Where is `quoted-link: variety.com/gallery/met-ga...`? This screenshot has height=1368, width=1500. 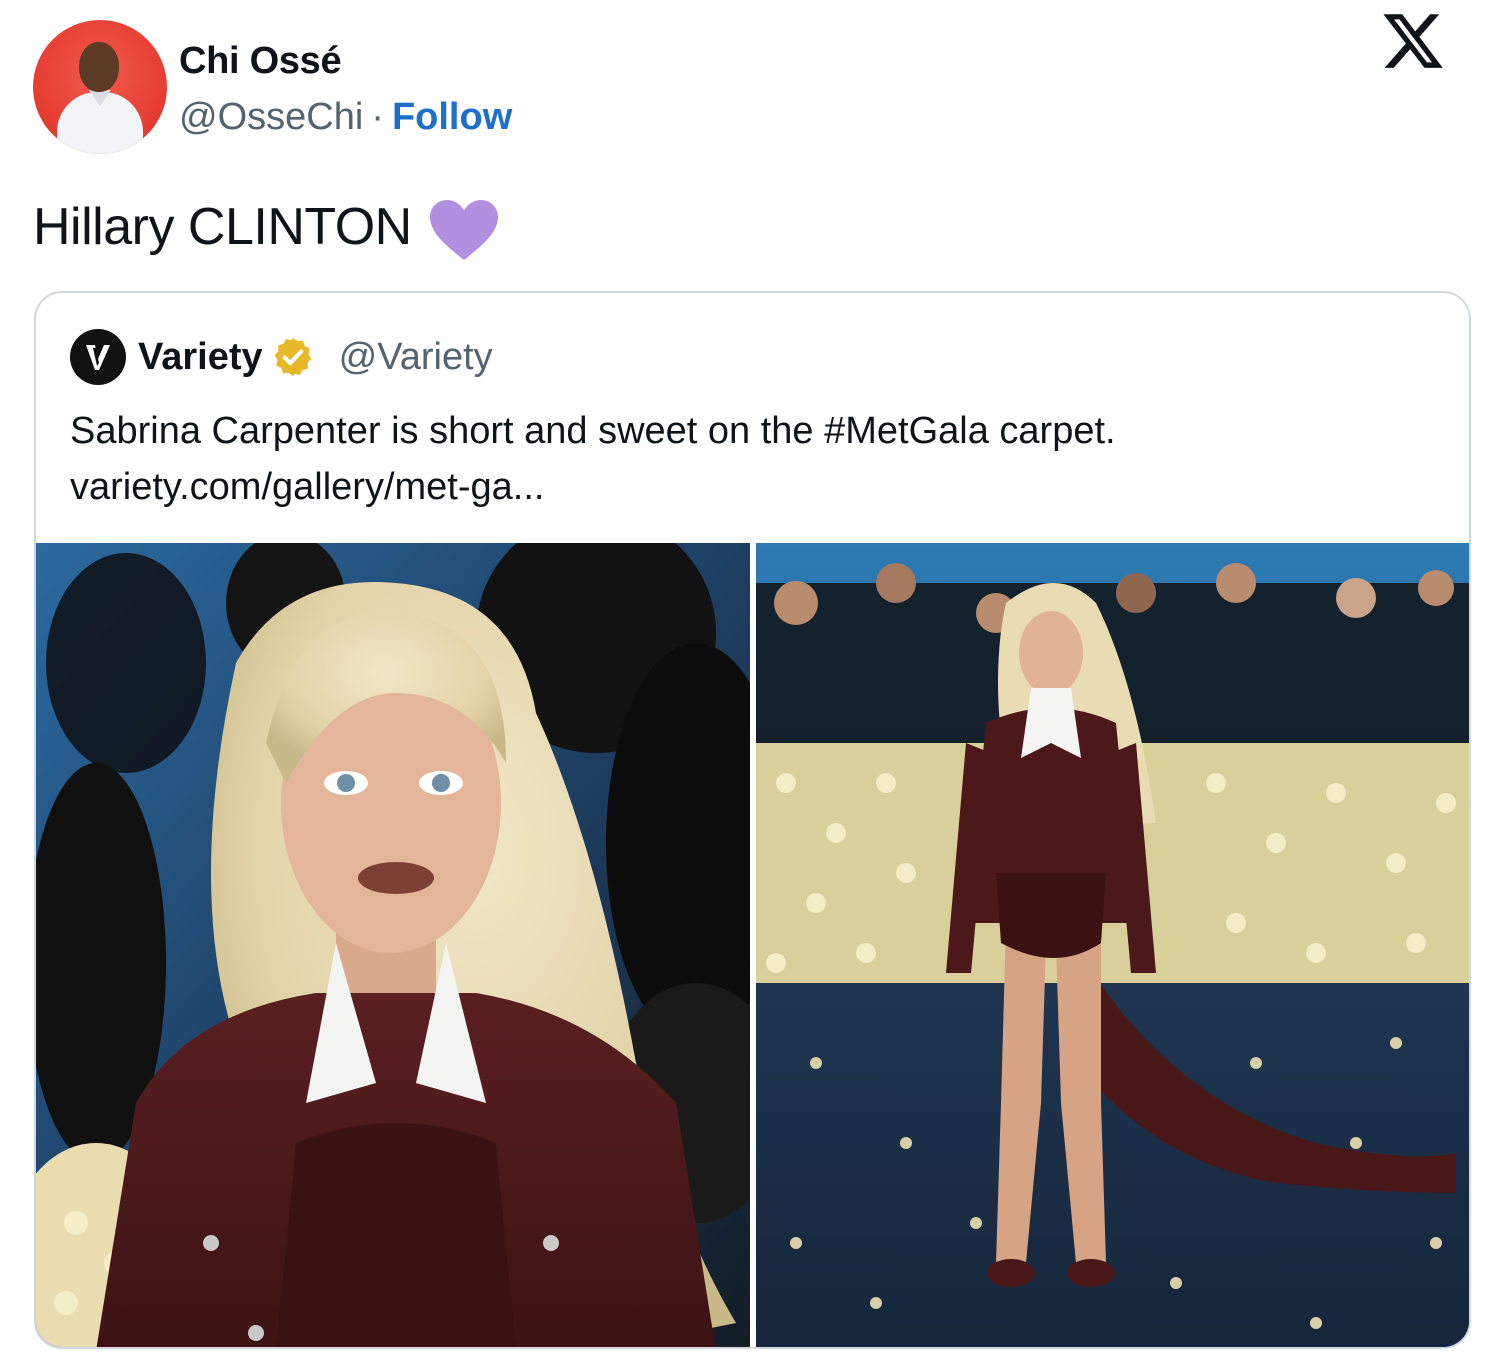
quoted-link: variety.com/gallery/met-ga... is located at coordinates (750, 487).